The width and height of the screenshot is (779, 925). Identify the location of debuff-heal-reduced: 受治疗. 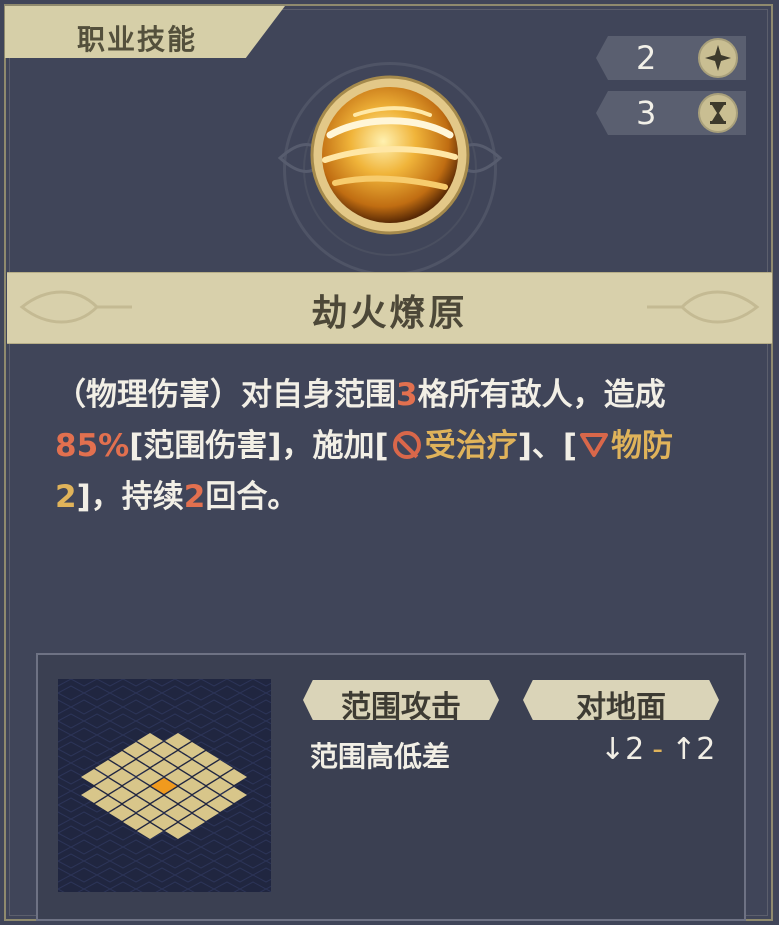
(471, 446).